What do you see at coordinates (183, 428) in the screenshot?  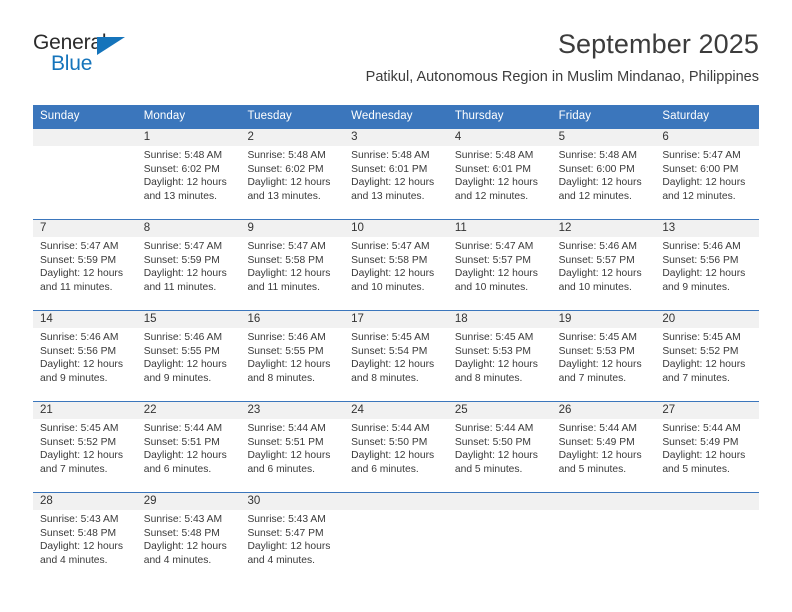 I see `sunrise-text: Sunrise: 5:44 AM` at bounding box center [183, 428].